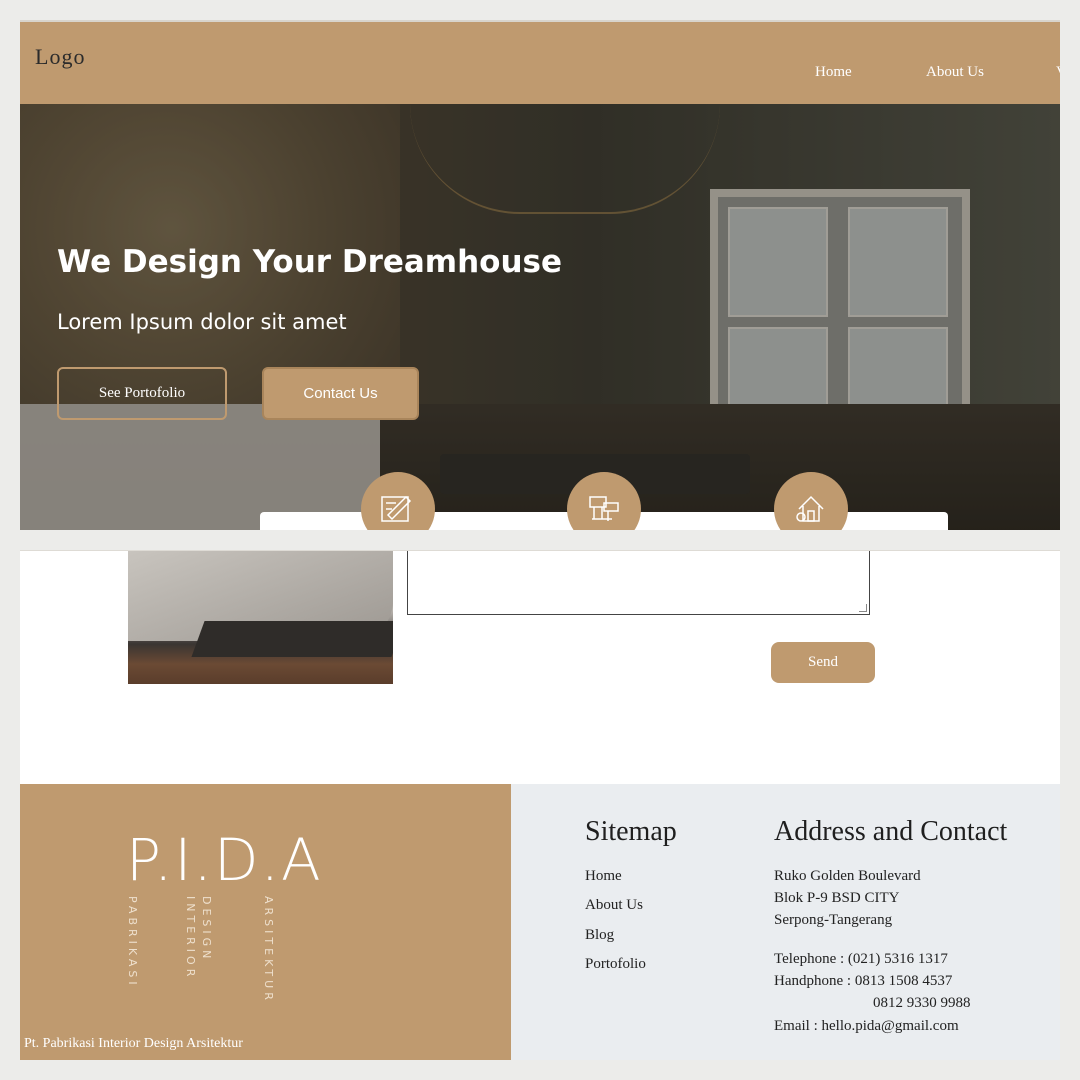 This screenshot has height=1080, width=1080. Describe the element at coordinates (142, 393) in the screenshot. I see `see-portfolio-button: See Portofolio` at that location.